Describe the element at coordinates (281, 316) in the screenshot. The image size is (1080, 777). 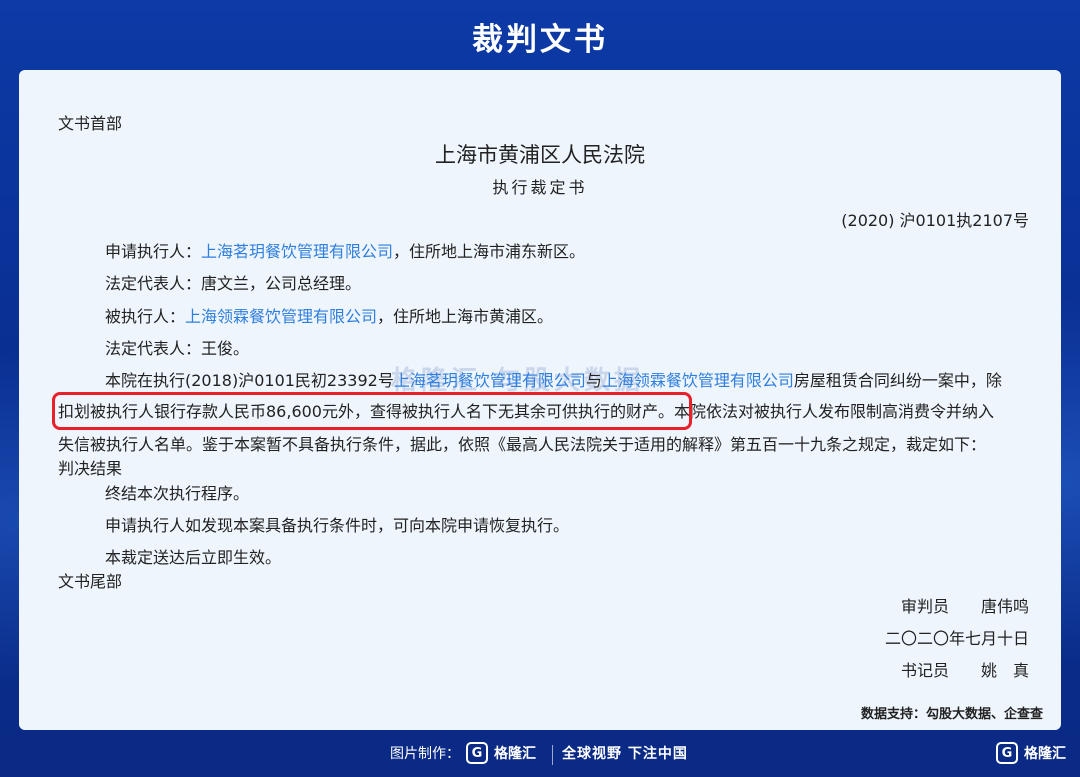
I see `respondent-company-link: 上海领霖餐饮管理有限公司` at that location.